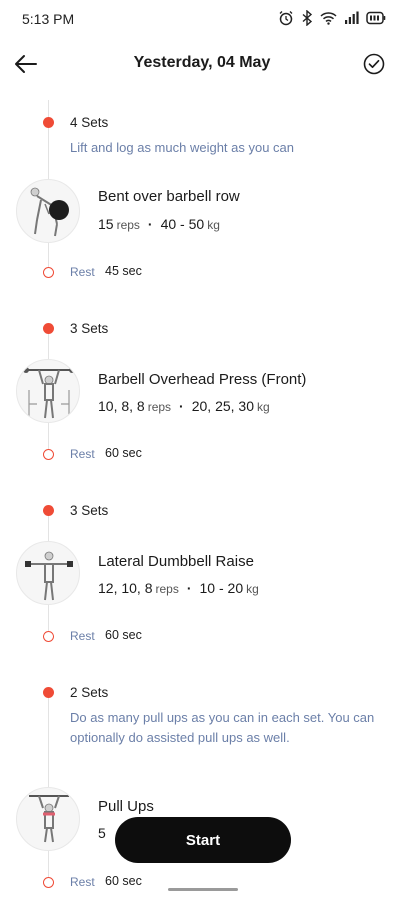 The height and width of the screenshot is (900, 404). Describe the element at coordinates (202, 20) in the screenshot. I see `status-bar: 5:13 PM` at that location.